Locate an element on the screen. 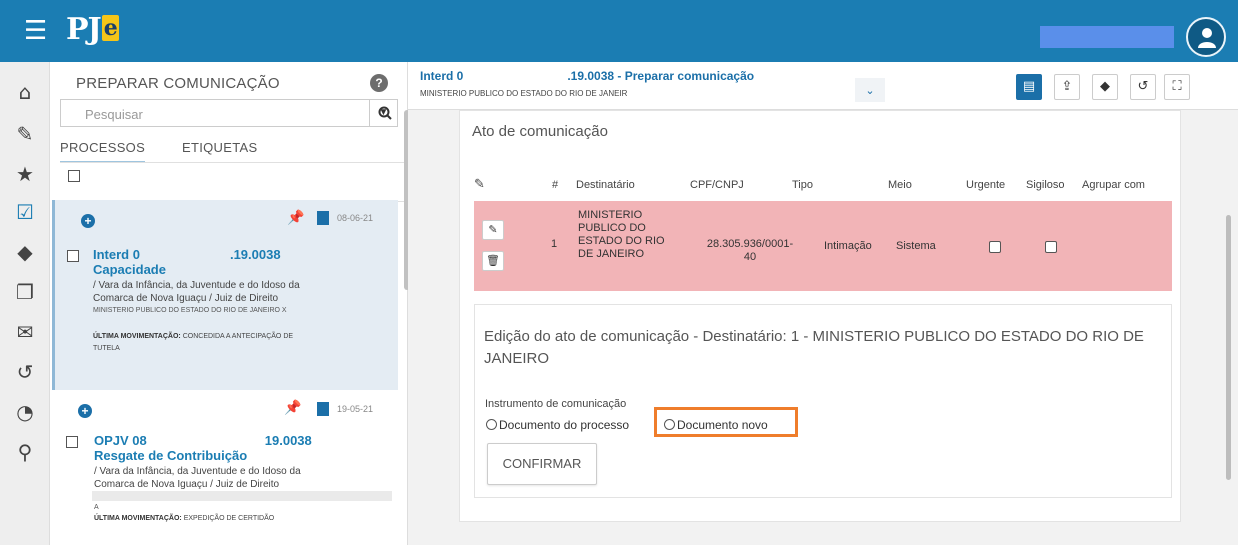 The height and width of the screenshot is (545, 1238). process-class: Resgate de Contribuição is located at coordinates (170, 455).